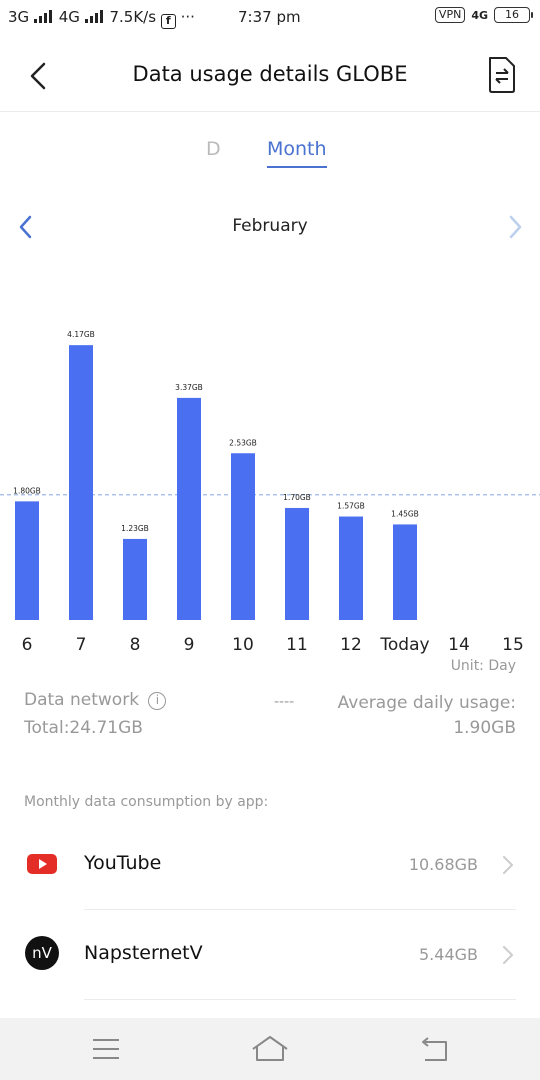 The width and height of the screenshot is (540, 1080). I want to click on app-name: YouTube, so click(123, 863).